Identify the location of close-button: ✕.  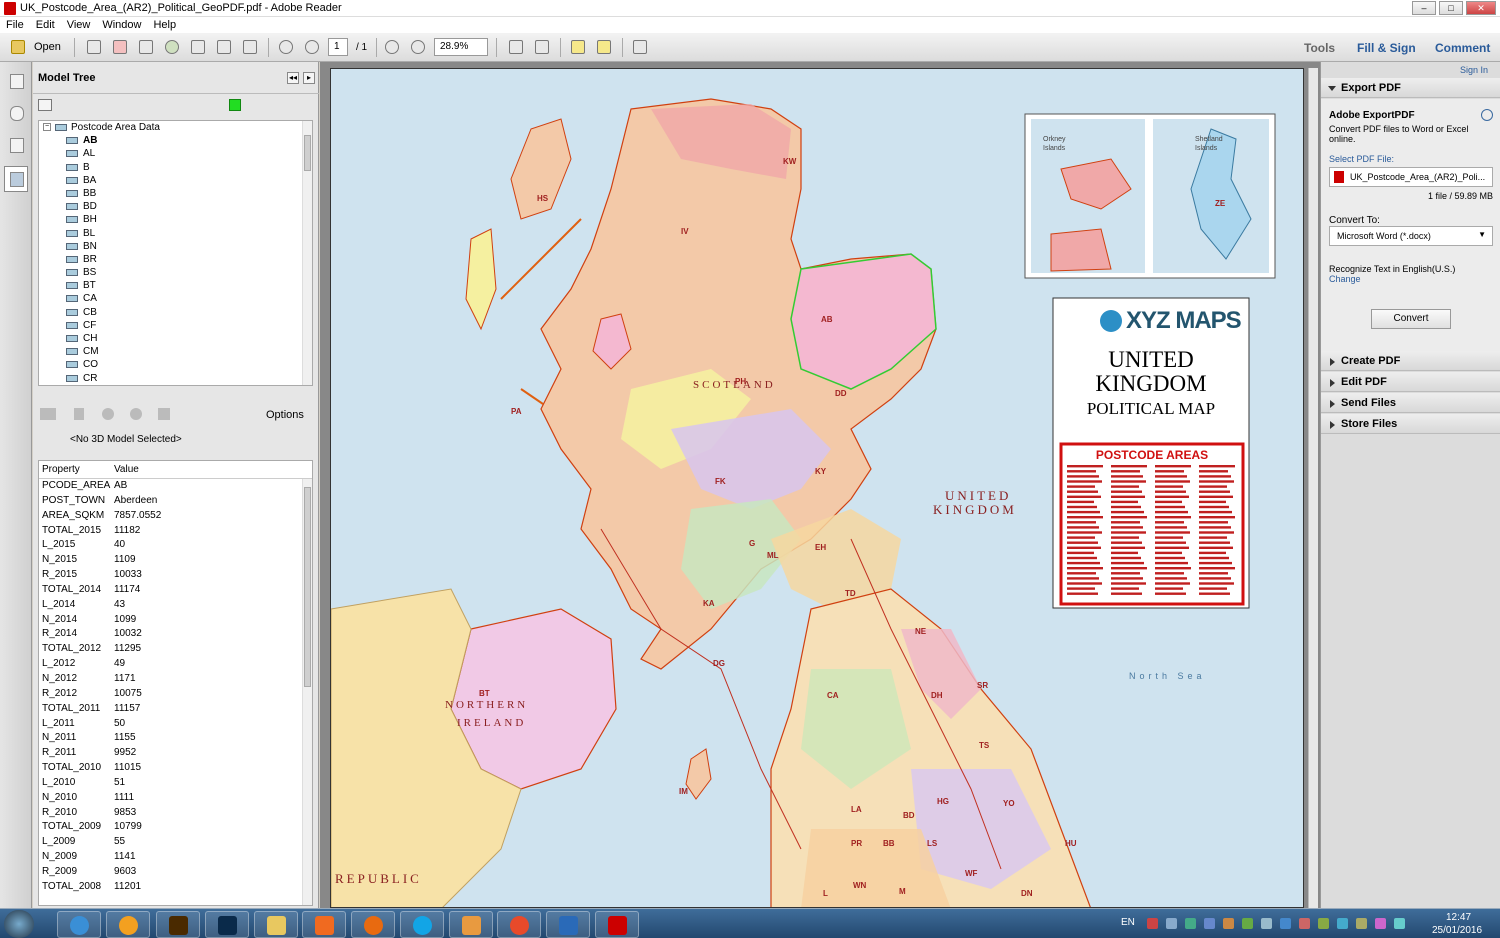
(1481, 8).